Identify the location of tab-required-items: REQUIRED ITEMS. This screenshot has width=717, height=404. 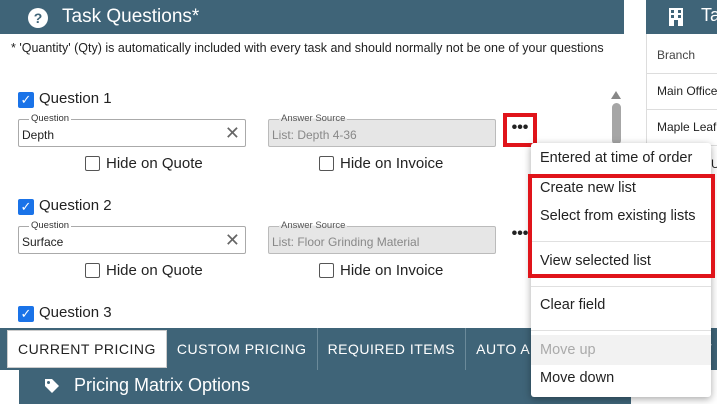
(392, 349).